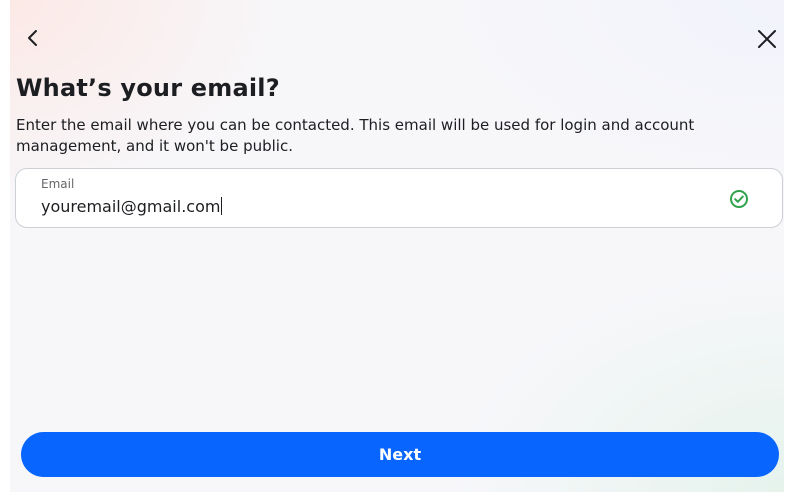  I want to click on back-button, so click(34, 38).